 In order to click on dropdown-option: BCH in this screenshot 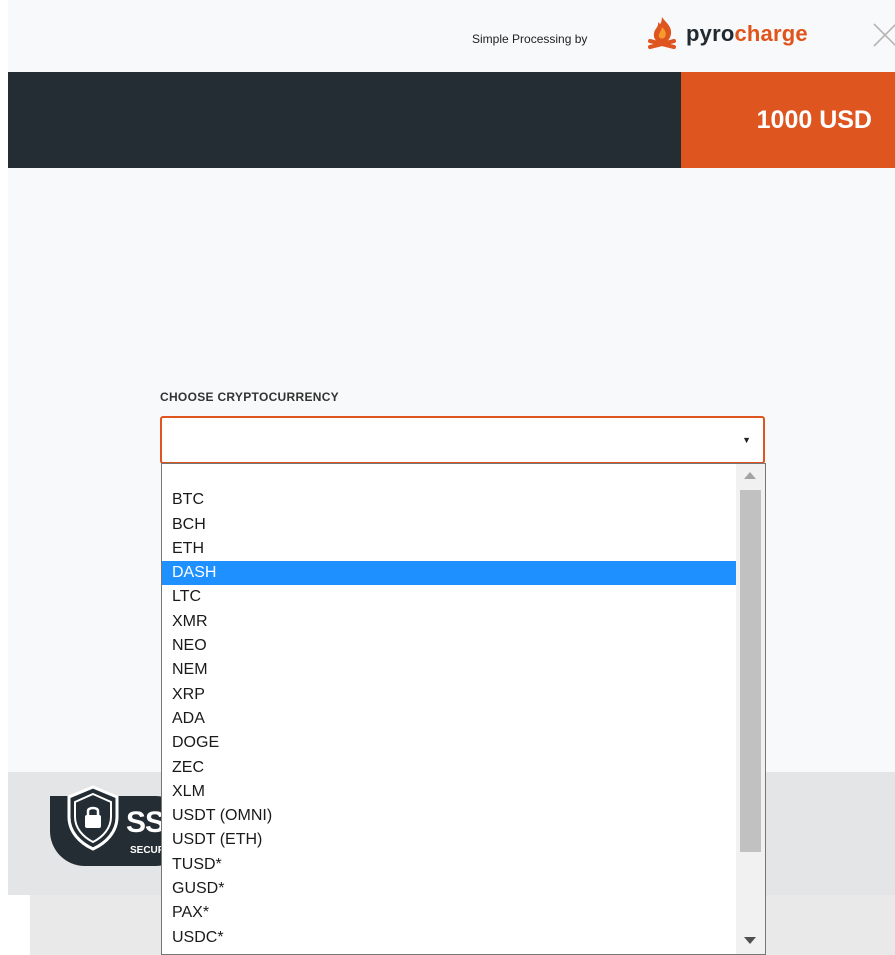, I will do `click(449, 525)`.